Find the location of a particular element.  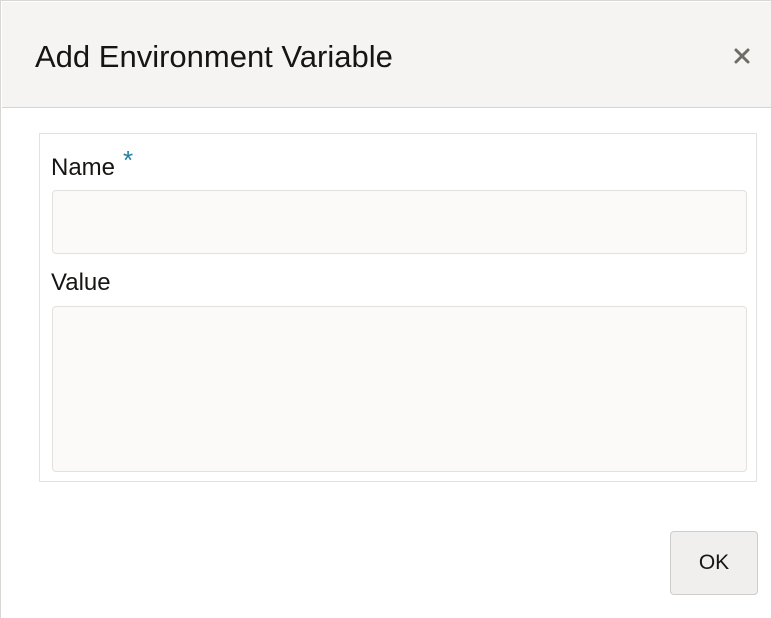

name-input is located at coordinates (399, 222).